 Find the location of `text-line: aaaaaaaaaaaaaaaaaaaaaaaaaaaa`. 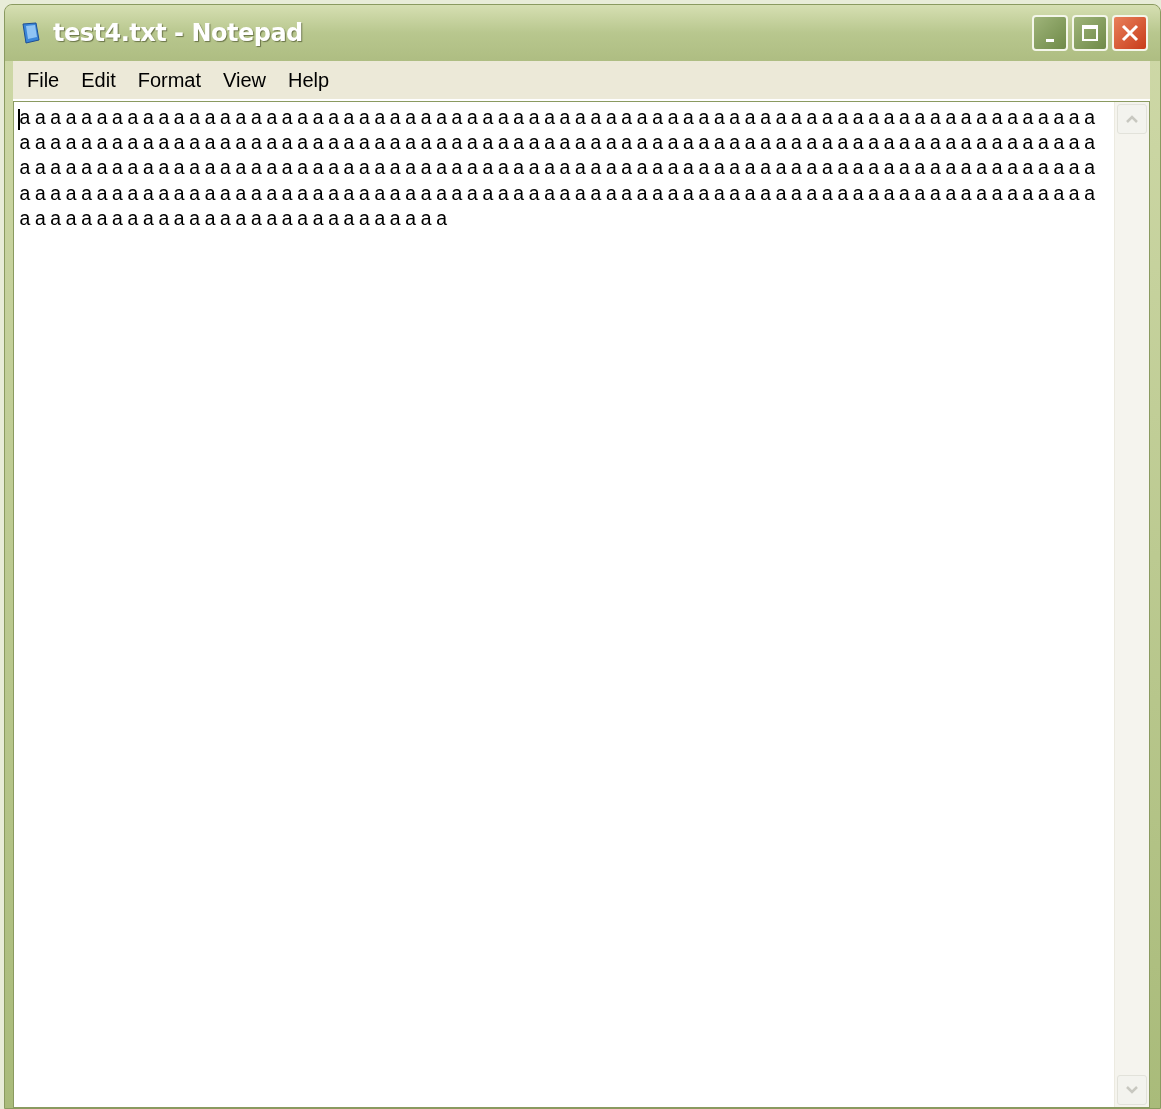

text-line: aaaaaaaaaaaaaaaaaaaaaaaaaaaa is located at coordinates (236, 219).